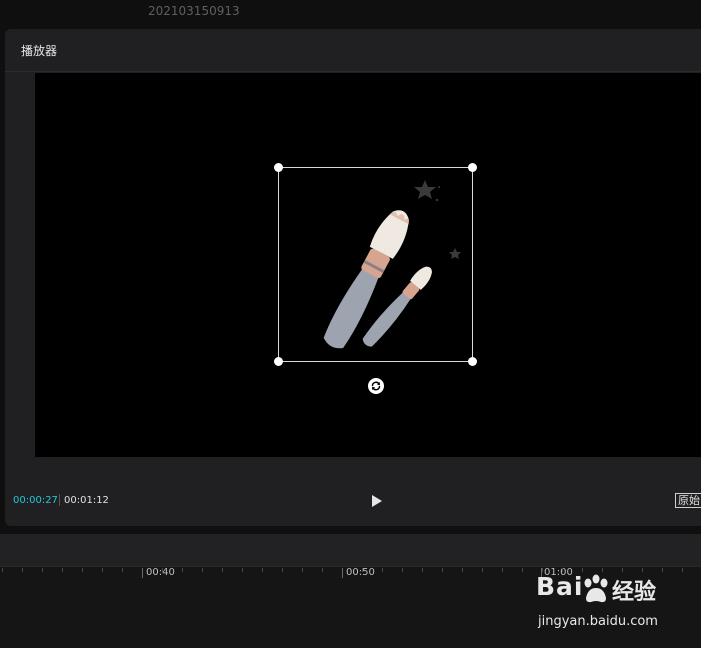 The width and height of the screenshot is (701, 648). Describe the element at coordinates (86, 500) in the screenshot. I see `total-time: 00:01:12` at that location.